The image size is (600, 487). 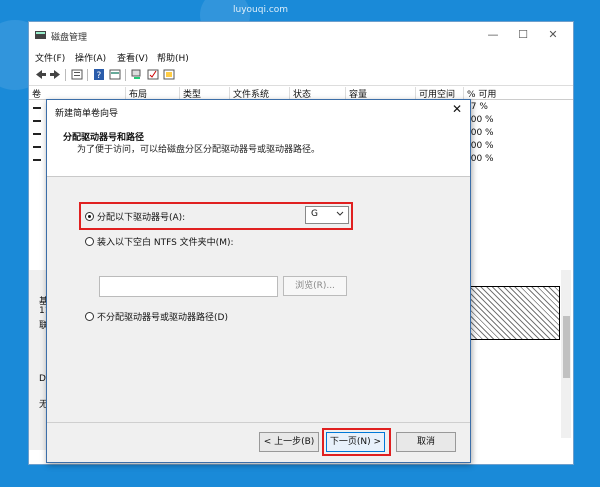 What do you see at coordinates (55, 74) in the screenshot?
I see `forward-arrow-icon` at bounding box center [55, 74].